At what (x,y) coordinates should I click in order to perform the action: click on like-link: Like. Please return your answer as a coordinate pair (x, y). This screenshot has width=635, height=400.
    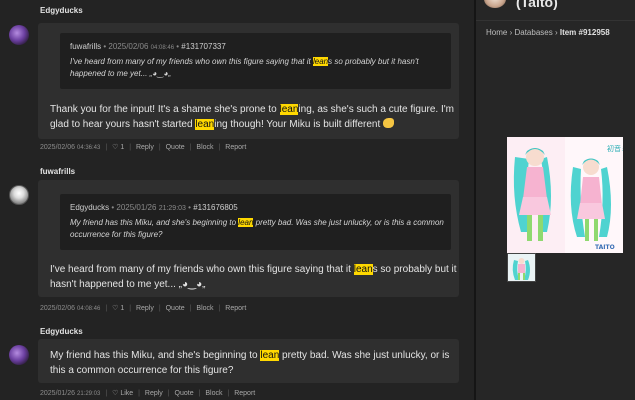
    Looking at the image, I should click on (126, 393).